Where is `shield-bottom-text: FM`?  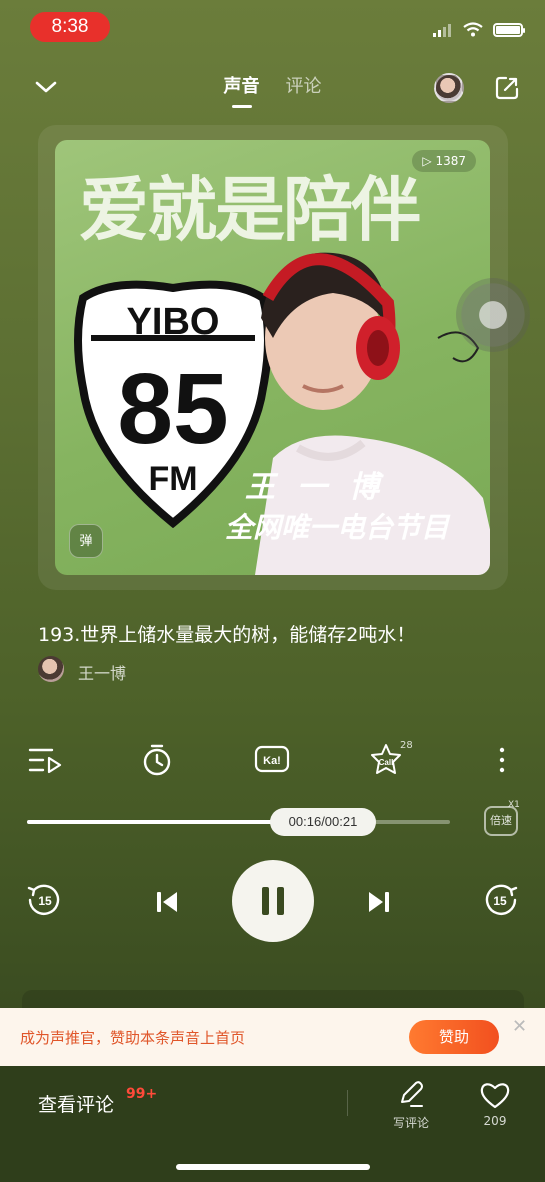 shield-bottom-text: FM is located at coordinates (172, 479).